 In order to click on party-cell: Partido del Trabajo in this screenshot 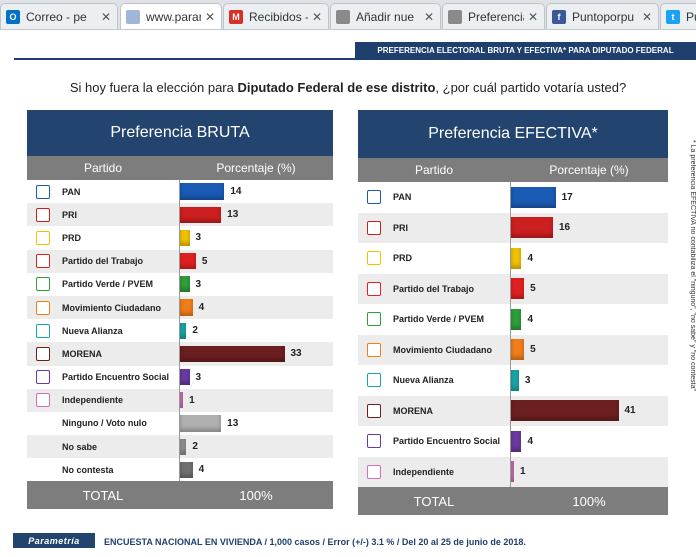, I will do `click(434, 289)`.